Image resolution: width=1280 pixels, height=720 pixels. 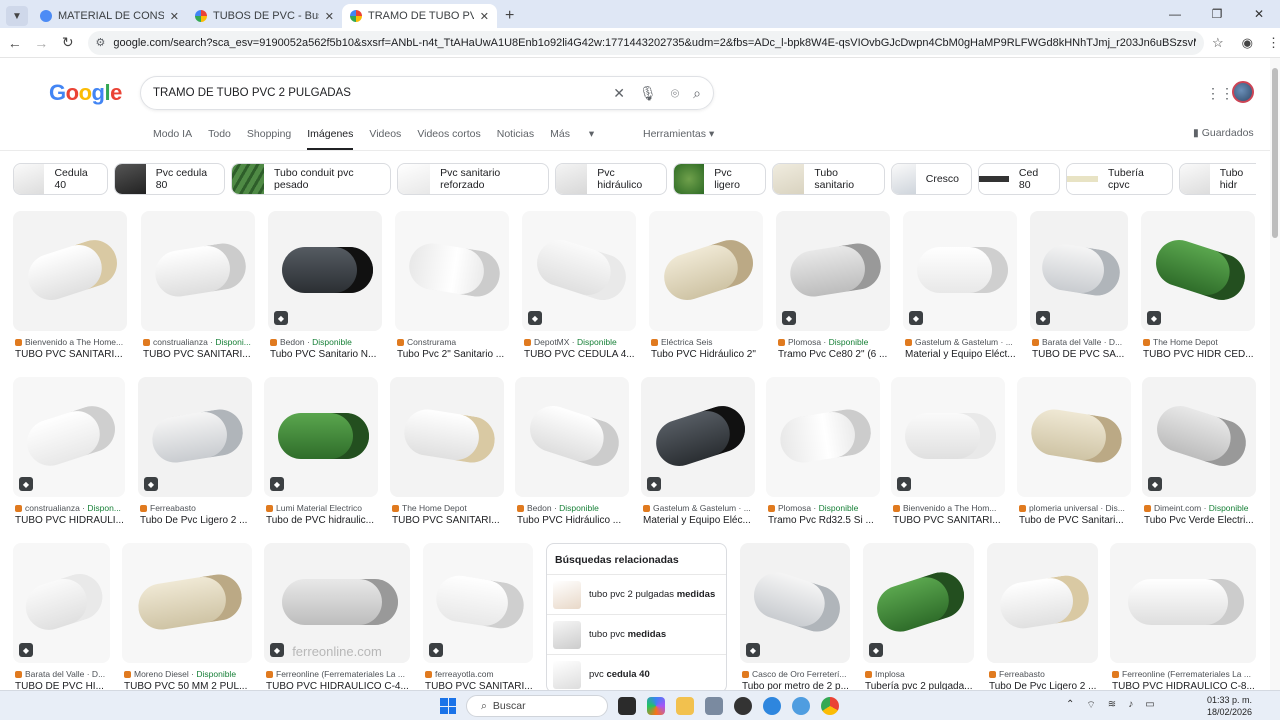 I want to click on taskbar-clock: 01:33 p. m. 18/02/2026, so click(x=1229, y=706).